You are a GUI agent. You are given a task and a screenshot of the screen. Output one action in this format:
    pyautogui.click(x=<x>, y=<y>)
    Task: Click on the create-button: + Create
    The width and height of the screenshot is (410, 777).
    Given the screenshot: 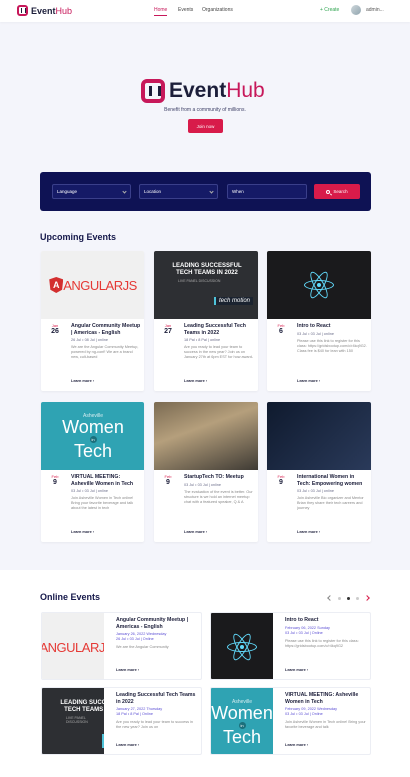 What is the action you would take?
    pyautogui.click(x=329, y=10)
    